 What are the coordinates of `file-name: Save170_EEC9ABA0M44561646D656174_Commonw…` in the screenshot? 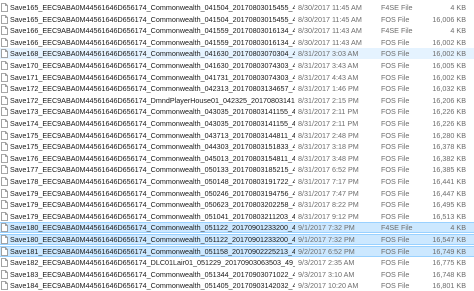 It's located at (152, 65).